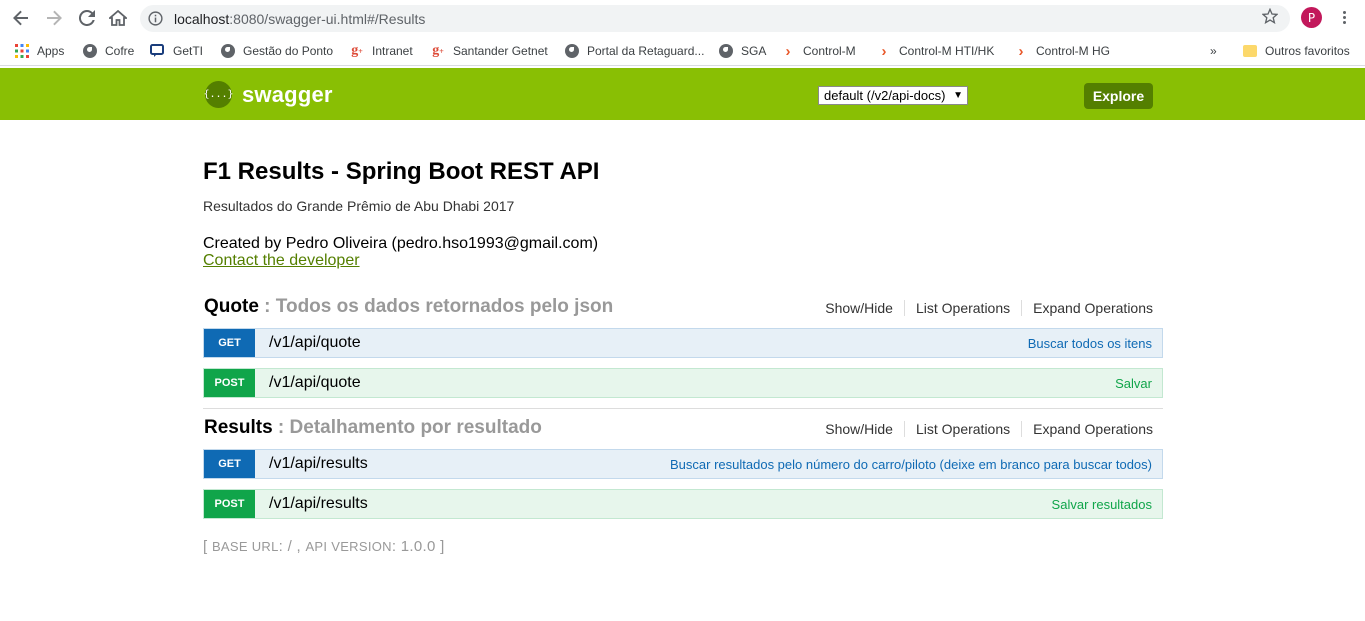 This screenshot has width=1365, height=621. Describe the element at coordinates (818, 51) in the screenshot. I see `bookmark-control-m: › Control-M` at that location.